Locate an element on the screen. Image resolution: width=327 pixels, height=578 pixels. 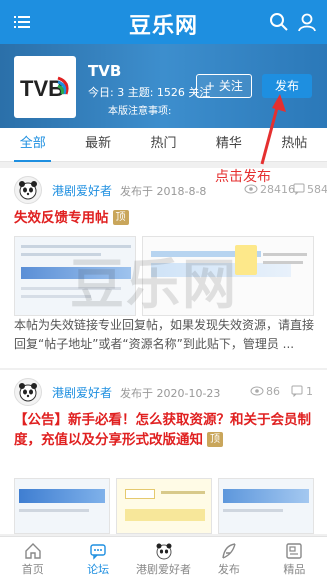
post-title-text: 失效反馈专用帖 is located at coordinates (61, 218).